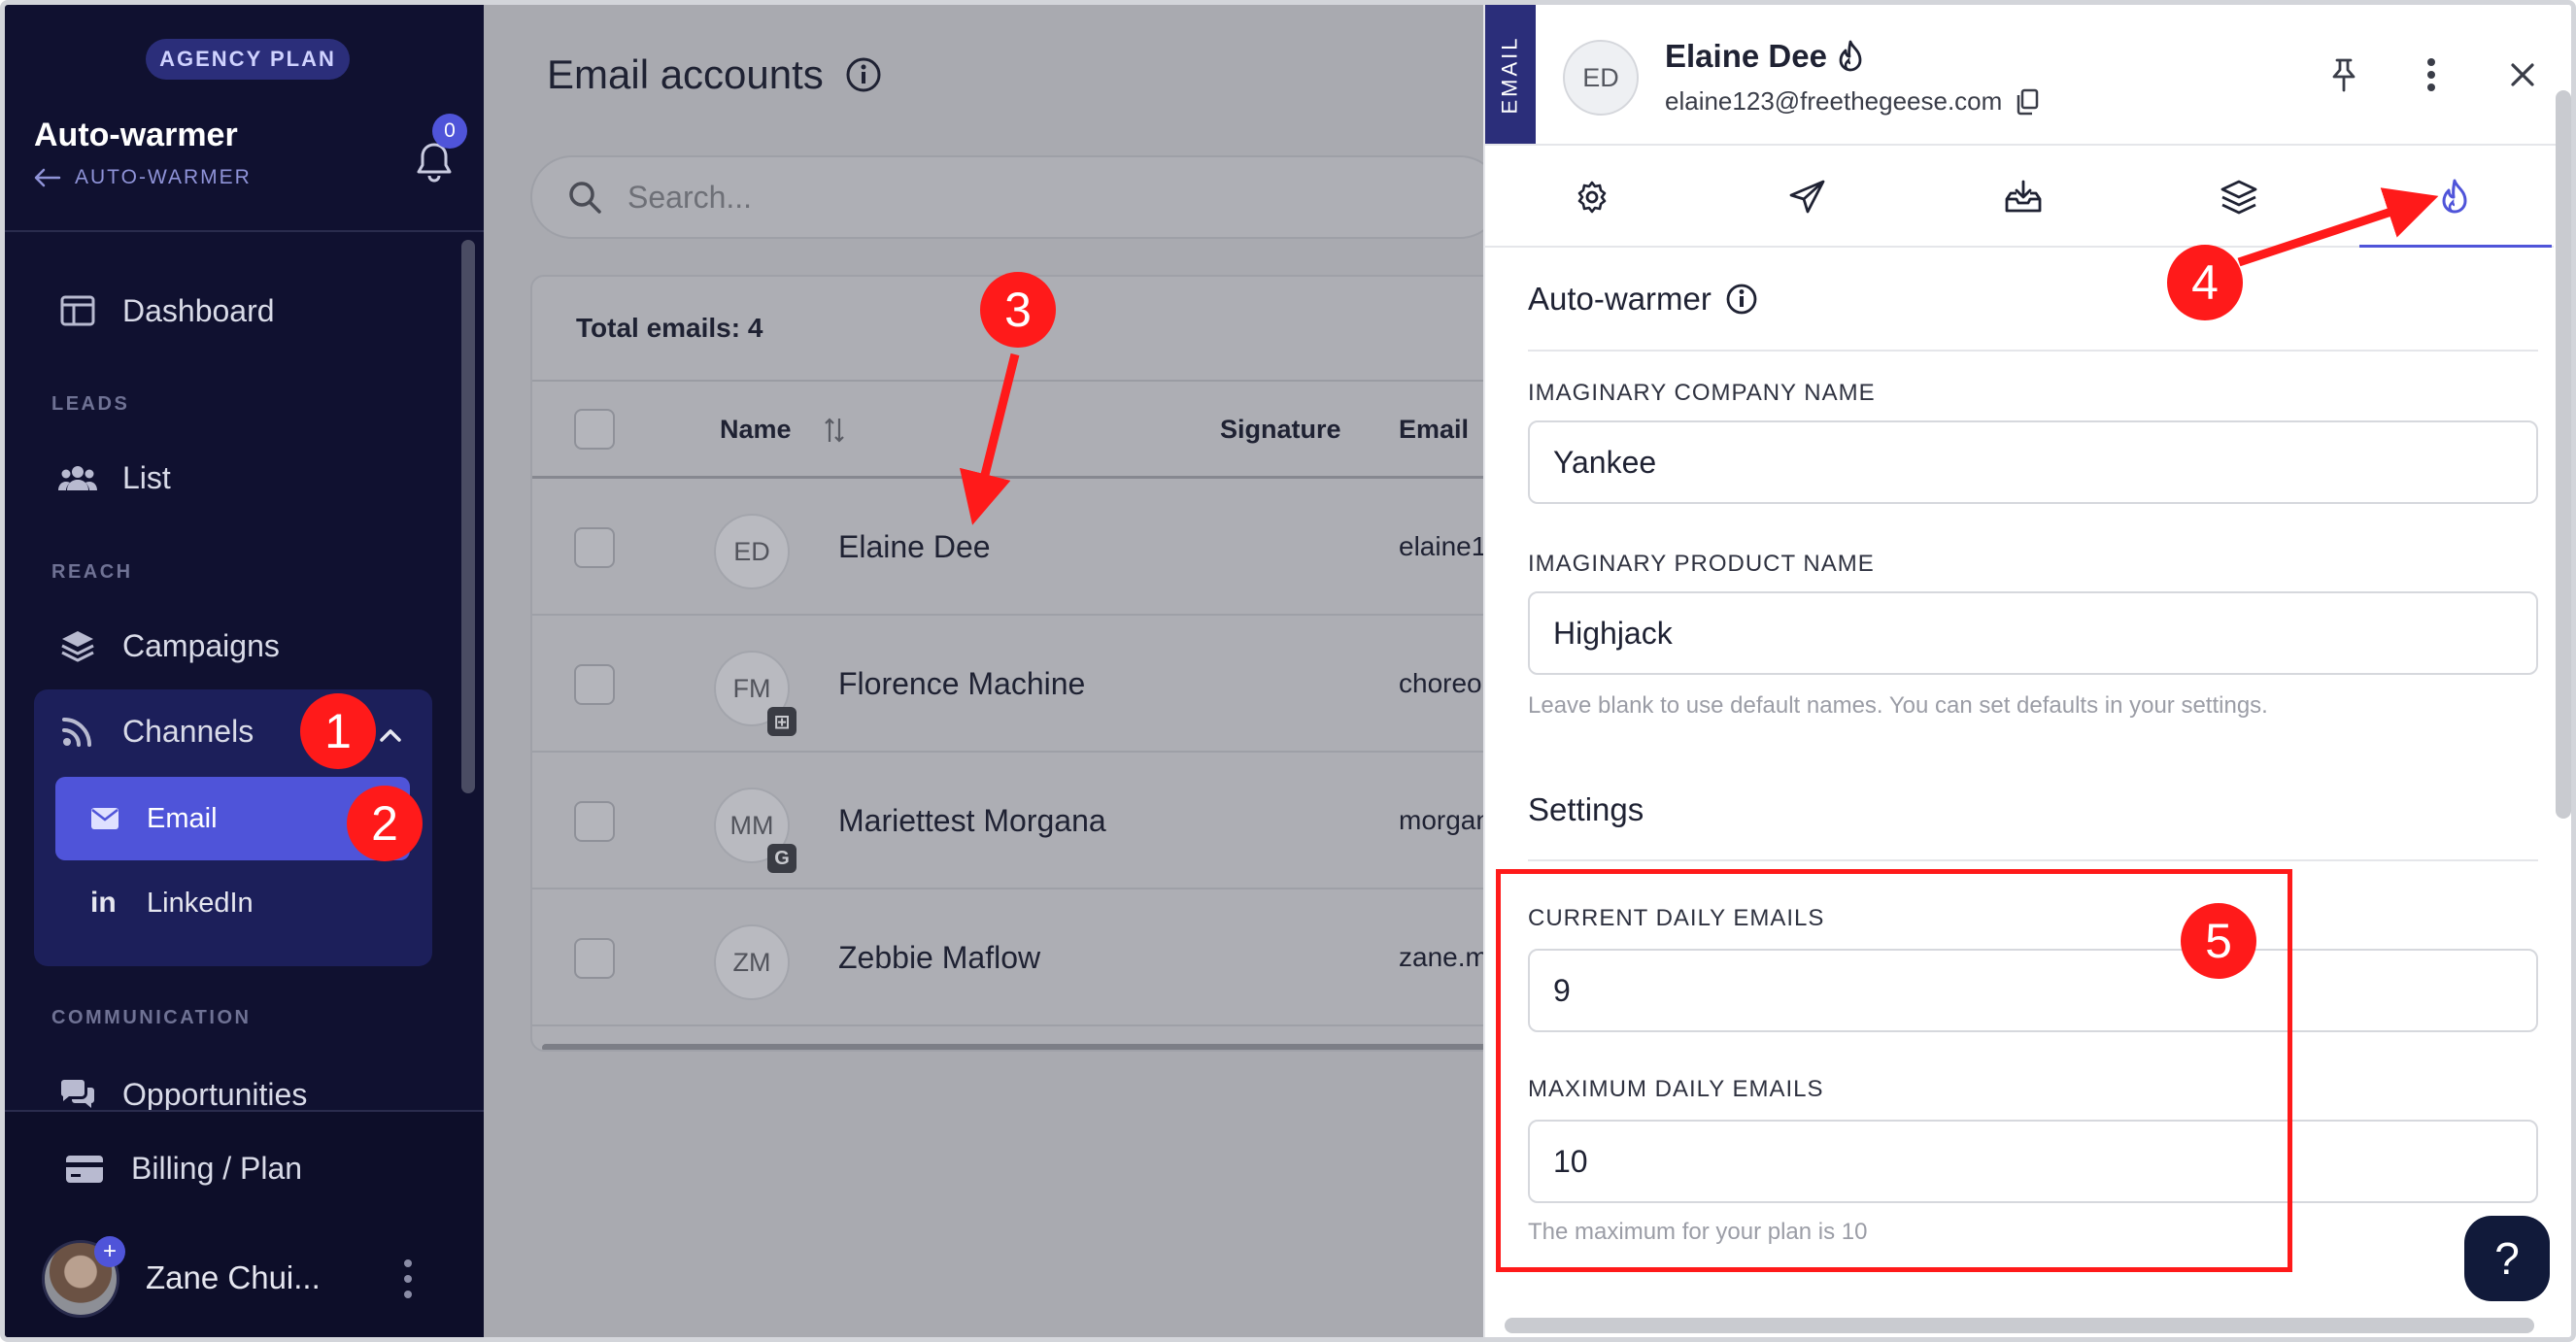  What do you see at coordinates (2019, 1326) in the screenshot?
I see `panel-horizontal-scrollbar` at bounding box center [2019, 1326].